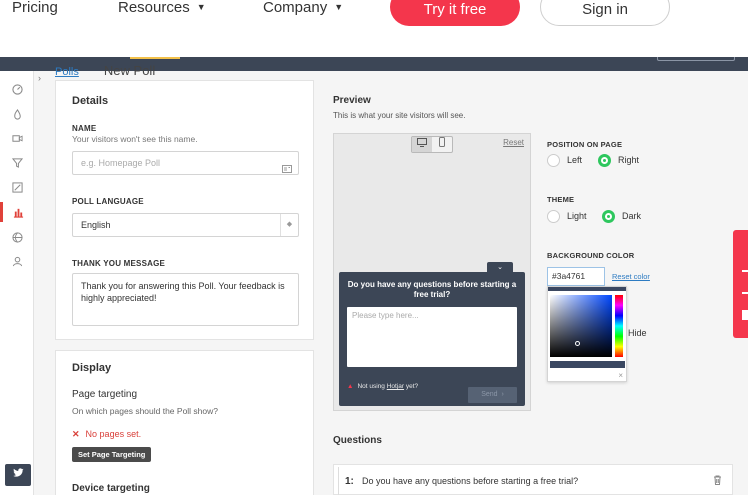 The width and height of the screenshot is (748, 495). Describe the element at coordinates (577, 216) in the screenshot. I see `theme-light-label: Light` at that location.